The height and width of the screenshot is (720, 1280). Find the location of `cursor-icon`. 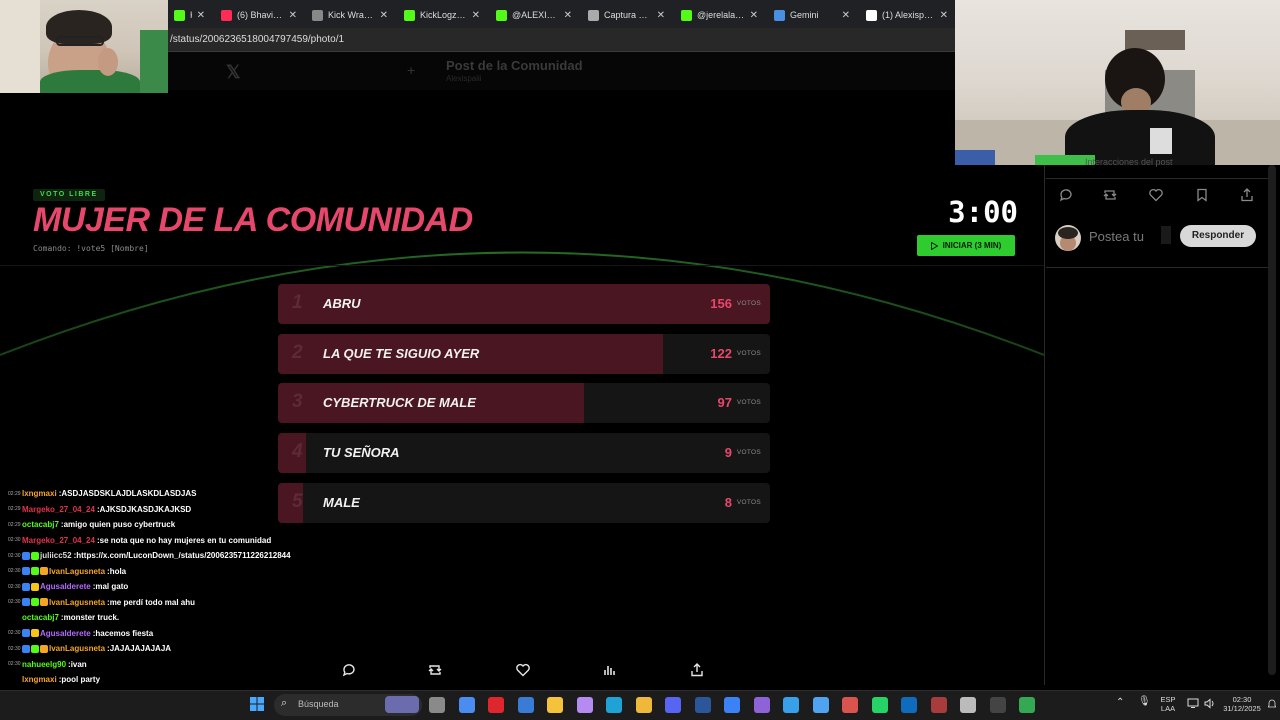

cursor-icon is located at coordinates (732, 705).